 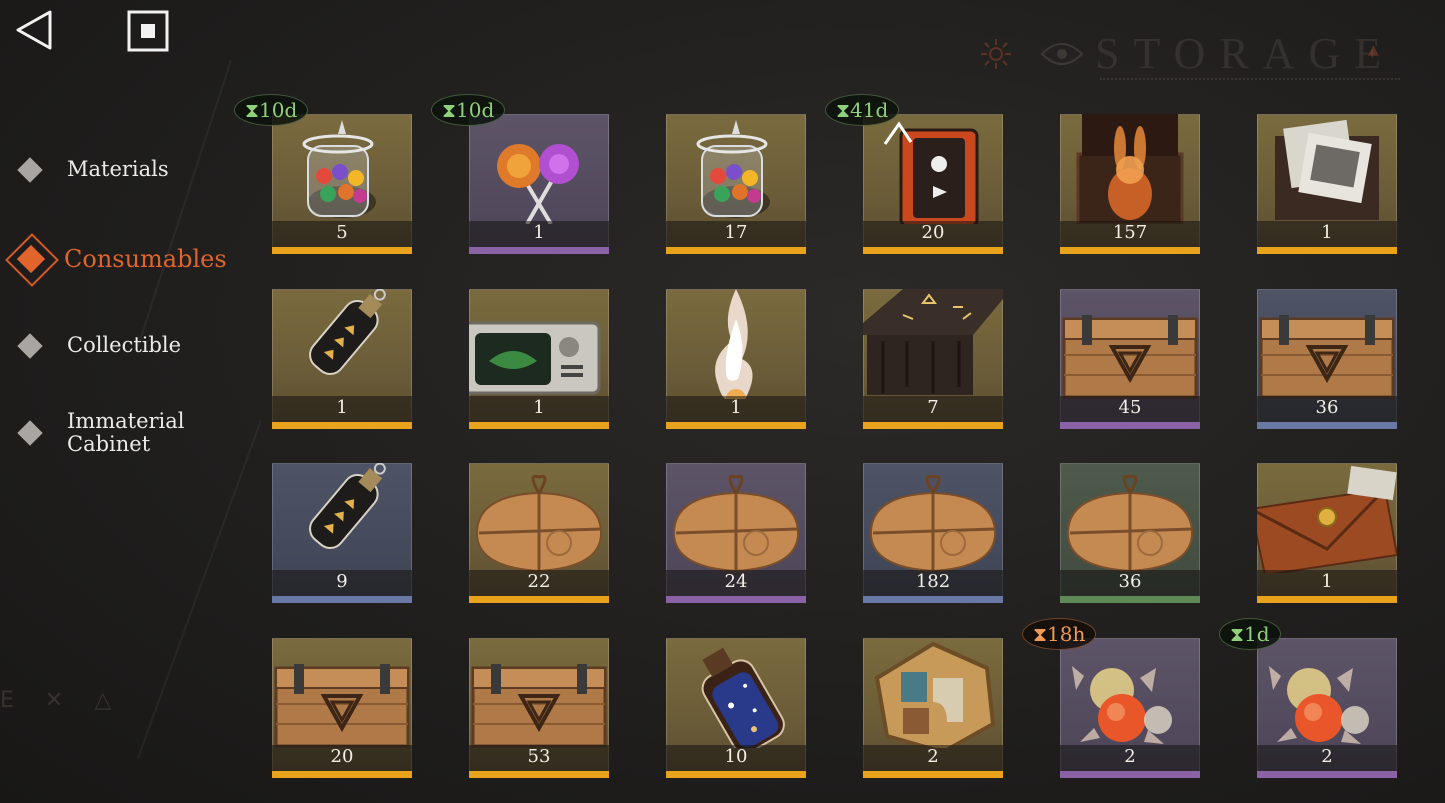 I want to click on timer-value: 10d, so click(x=278, y=110).